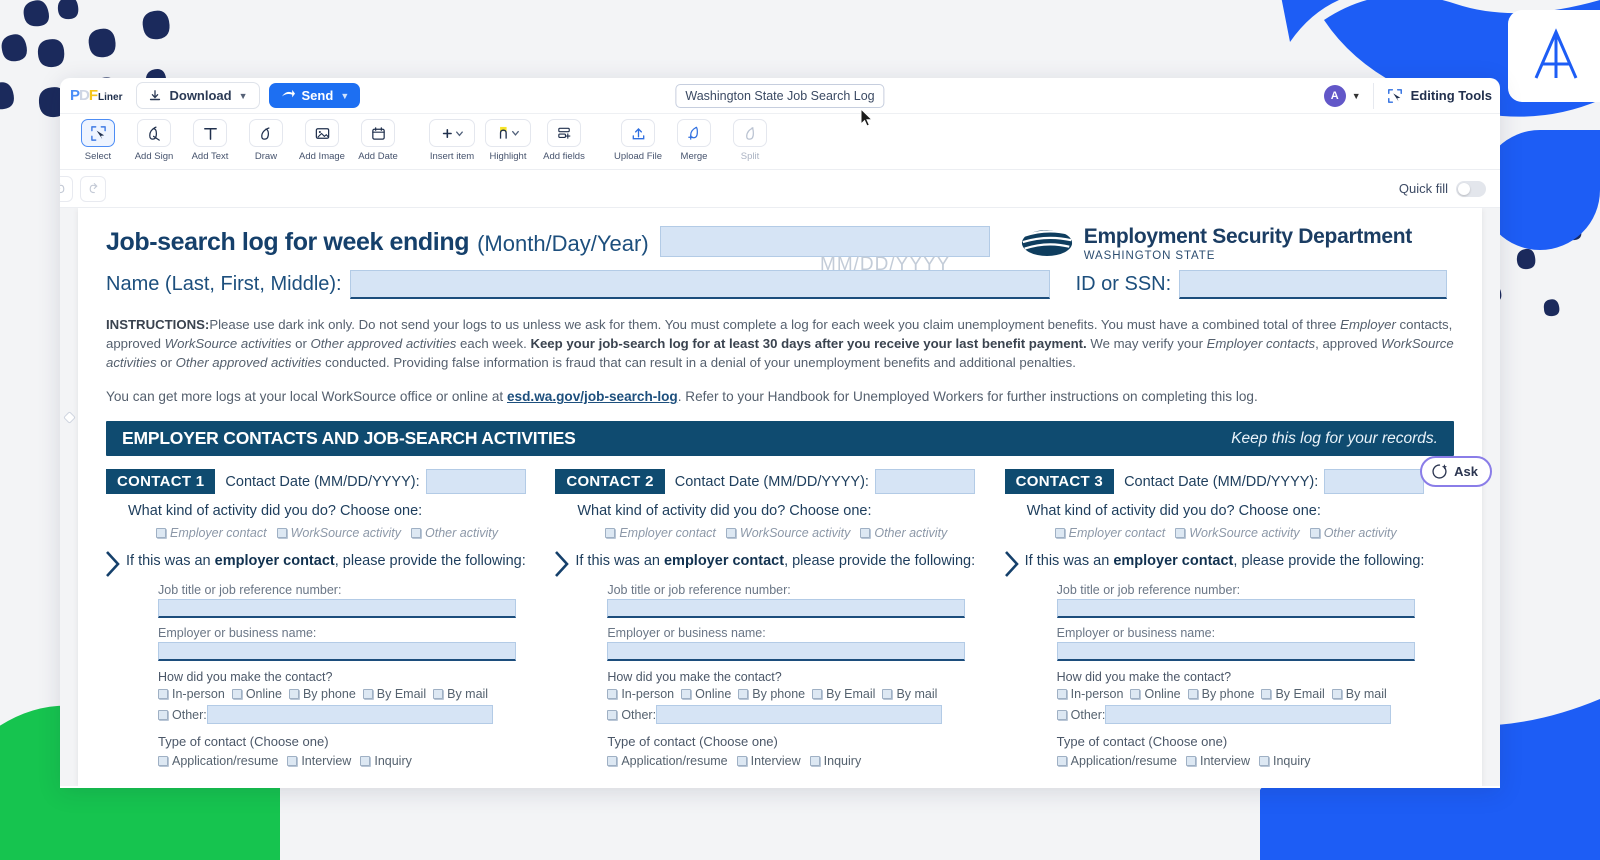  I want to click on download-button: Download ▼, so click(198, 95).